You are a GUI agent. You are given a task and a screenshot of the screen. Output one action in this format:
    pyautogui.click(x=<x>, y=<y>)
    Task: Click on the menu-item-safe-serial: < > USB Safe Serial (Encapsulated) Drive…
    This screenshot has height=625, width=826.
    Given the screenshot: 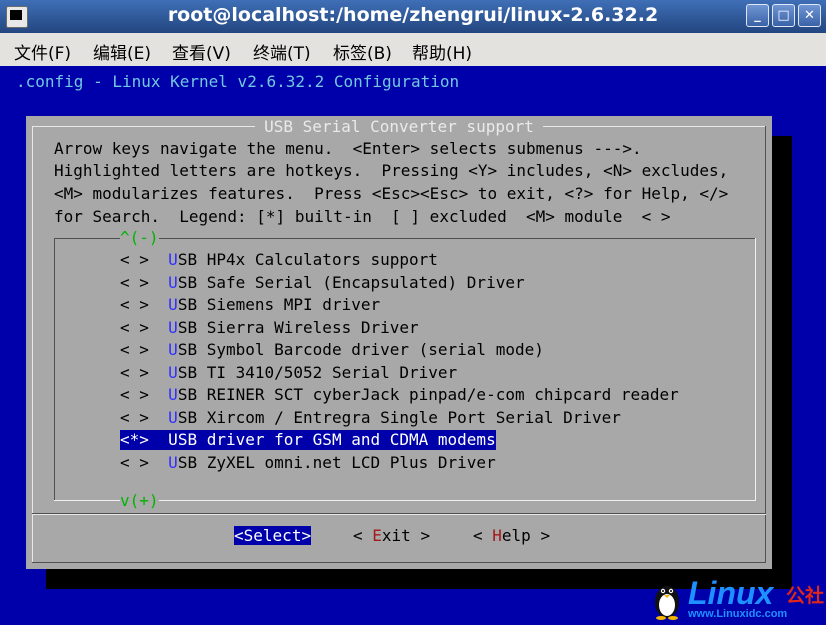 What is the action you would take?
    pyautogui.click(x=322, y=283)
    